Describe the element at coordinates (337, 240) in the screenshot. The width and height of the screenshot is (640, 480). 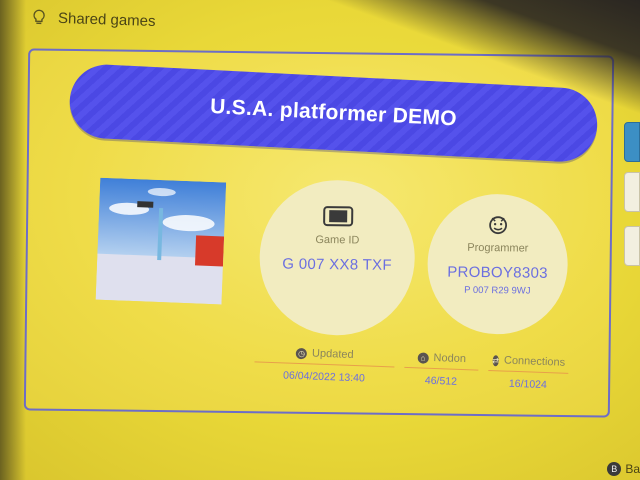
I see `game-id-label: Game ID` at that location.